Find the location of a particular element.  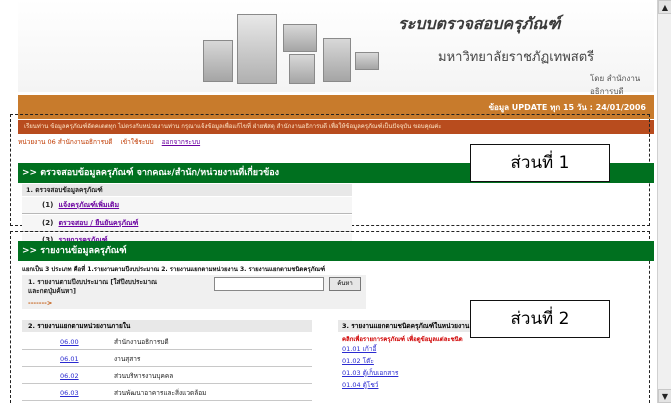

dept-code-link: 06.00 is located at coordinates (69, 342).